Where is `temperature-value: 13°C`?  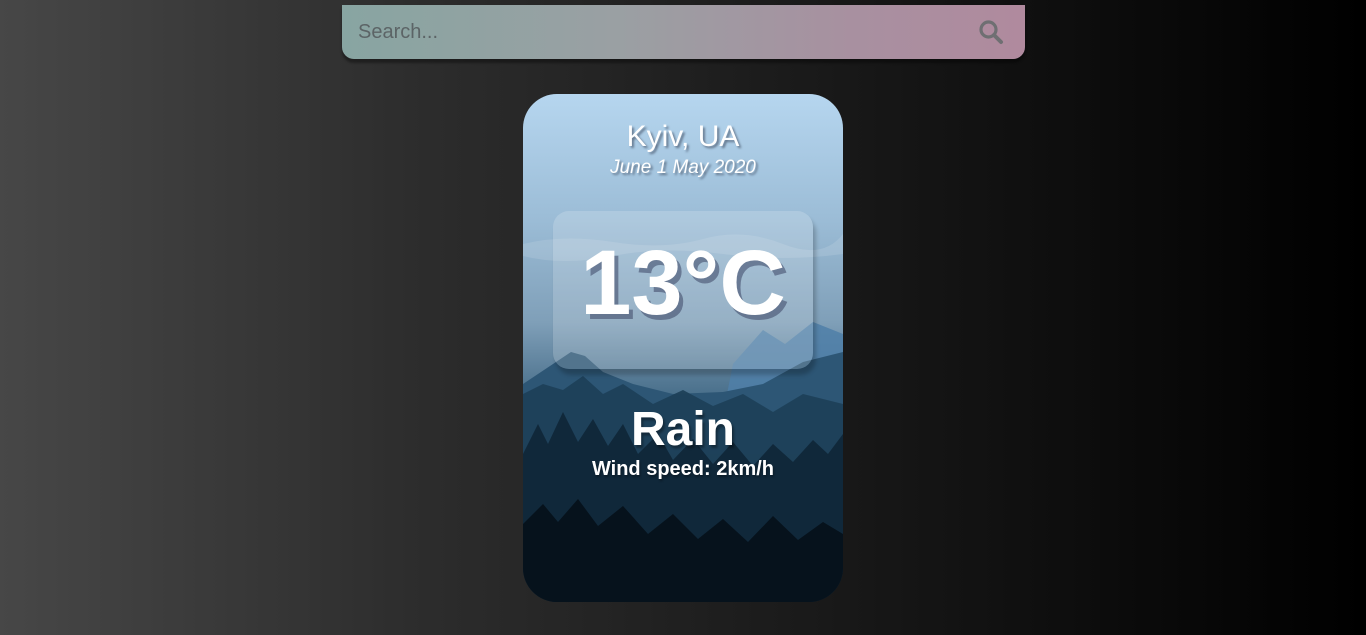 temperature-value: 13°C is located at coordinates (683, 283).